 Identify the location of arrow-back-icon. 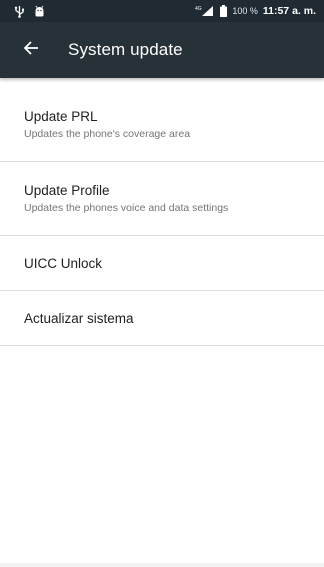
(31, 50).